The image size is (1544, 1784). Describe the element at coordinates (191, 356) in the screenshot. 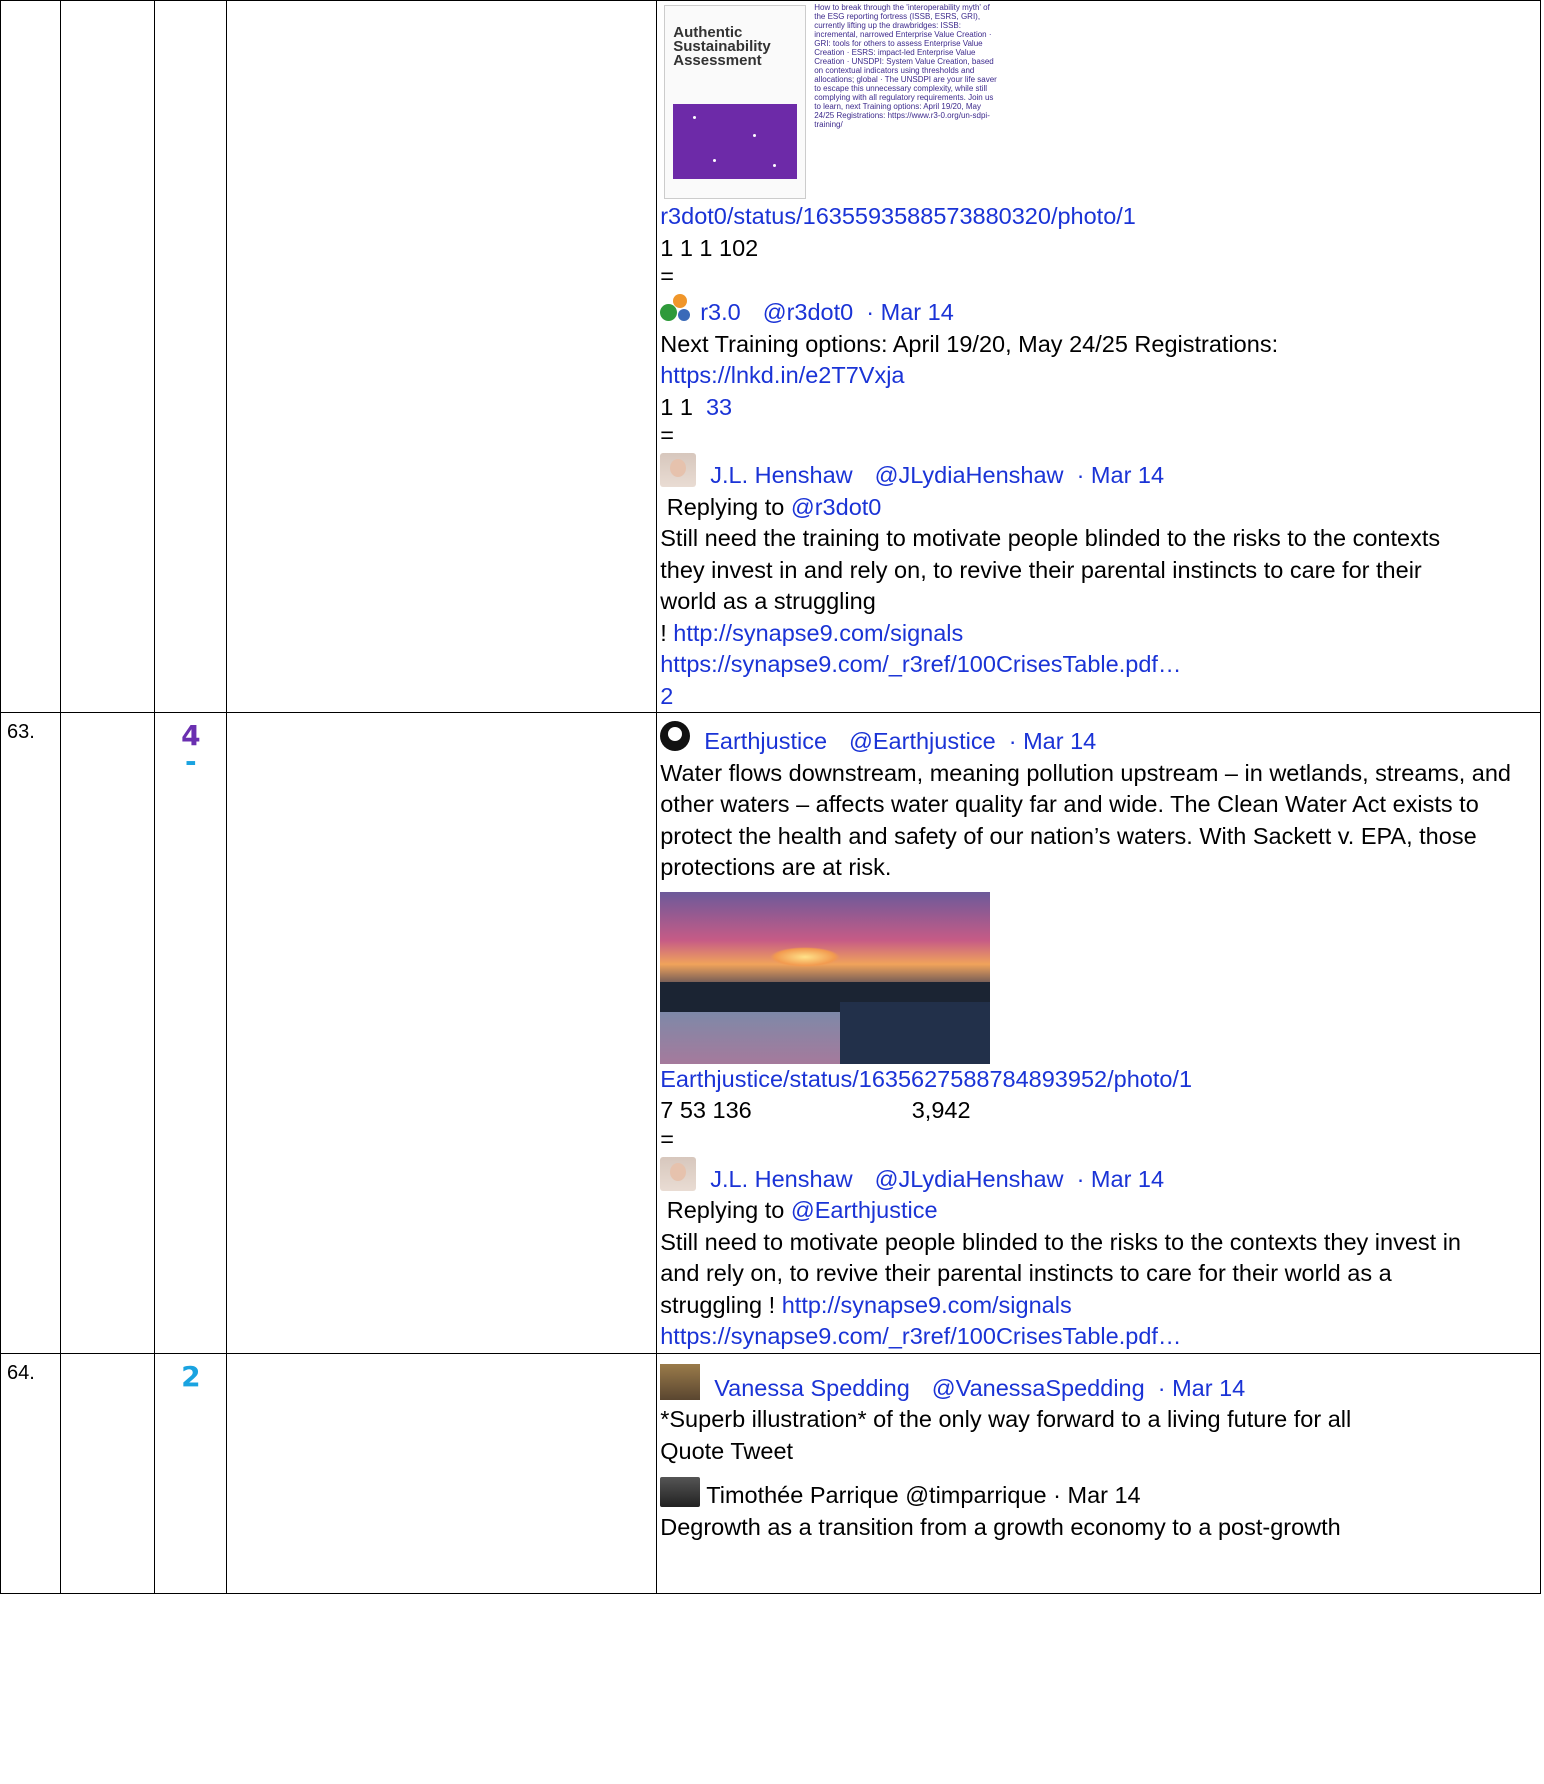

I see `digit-cell` at that location.